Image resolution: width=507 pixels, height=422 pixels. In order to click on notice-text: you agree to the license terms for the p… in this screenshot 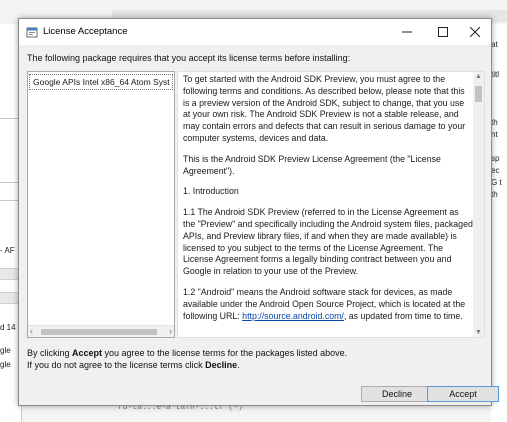, I will do `click(225, 353)`.